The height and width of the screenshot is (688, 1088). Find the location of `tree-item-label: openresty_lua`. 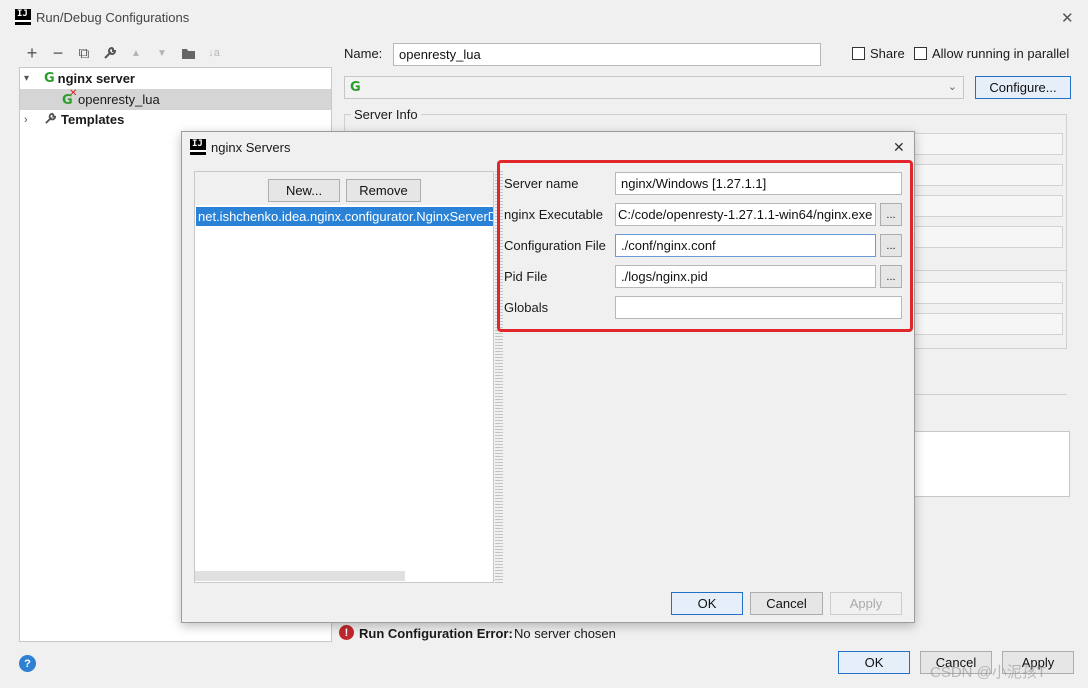

tree-item-label: openresty_lua is located at coordinates (119, 99).